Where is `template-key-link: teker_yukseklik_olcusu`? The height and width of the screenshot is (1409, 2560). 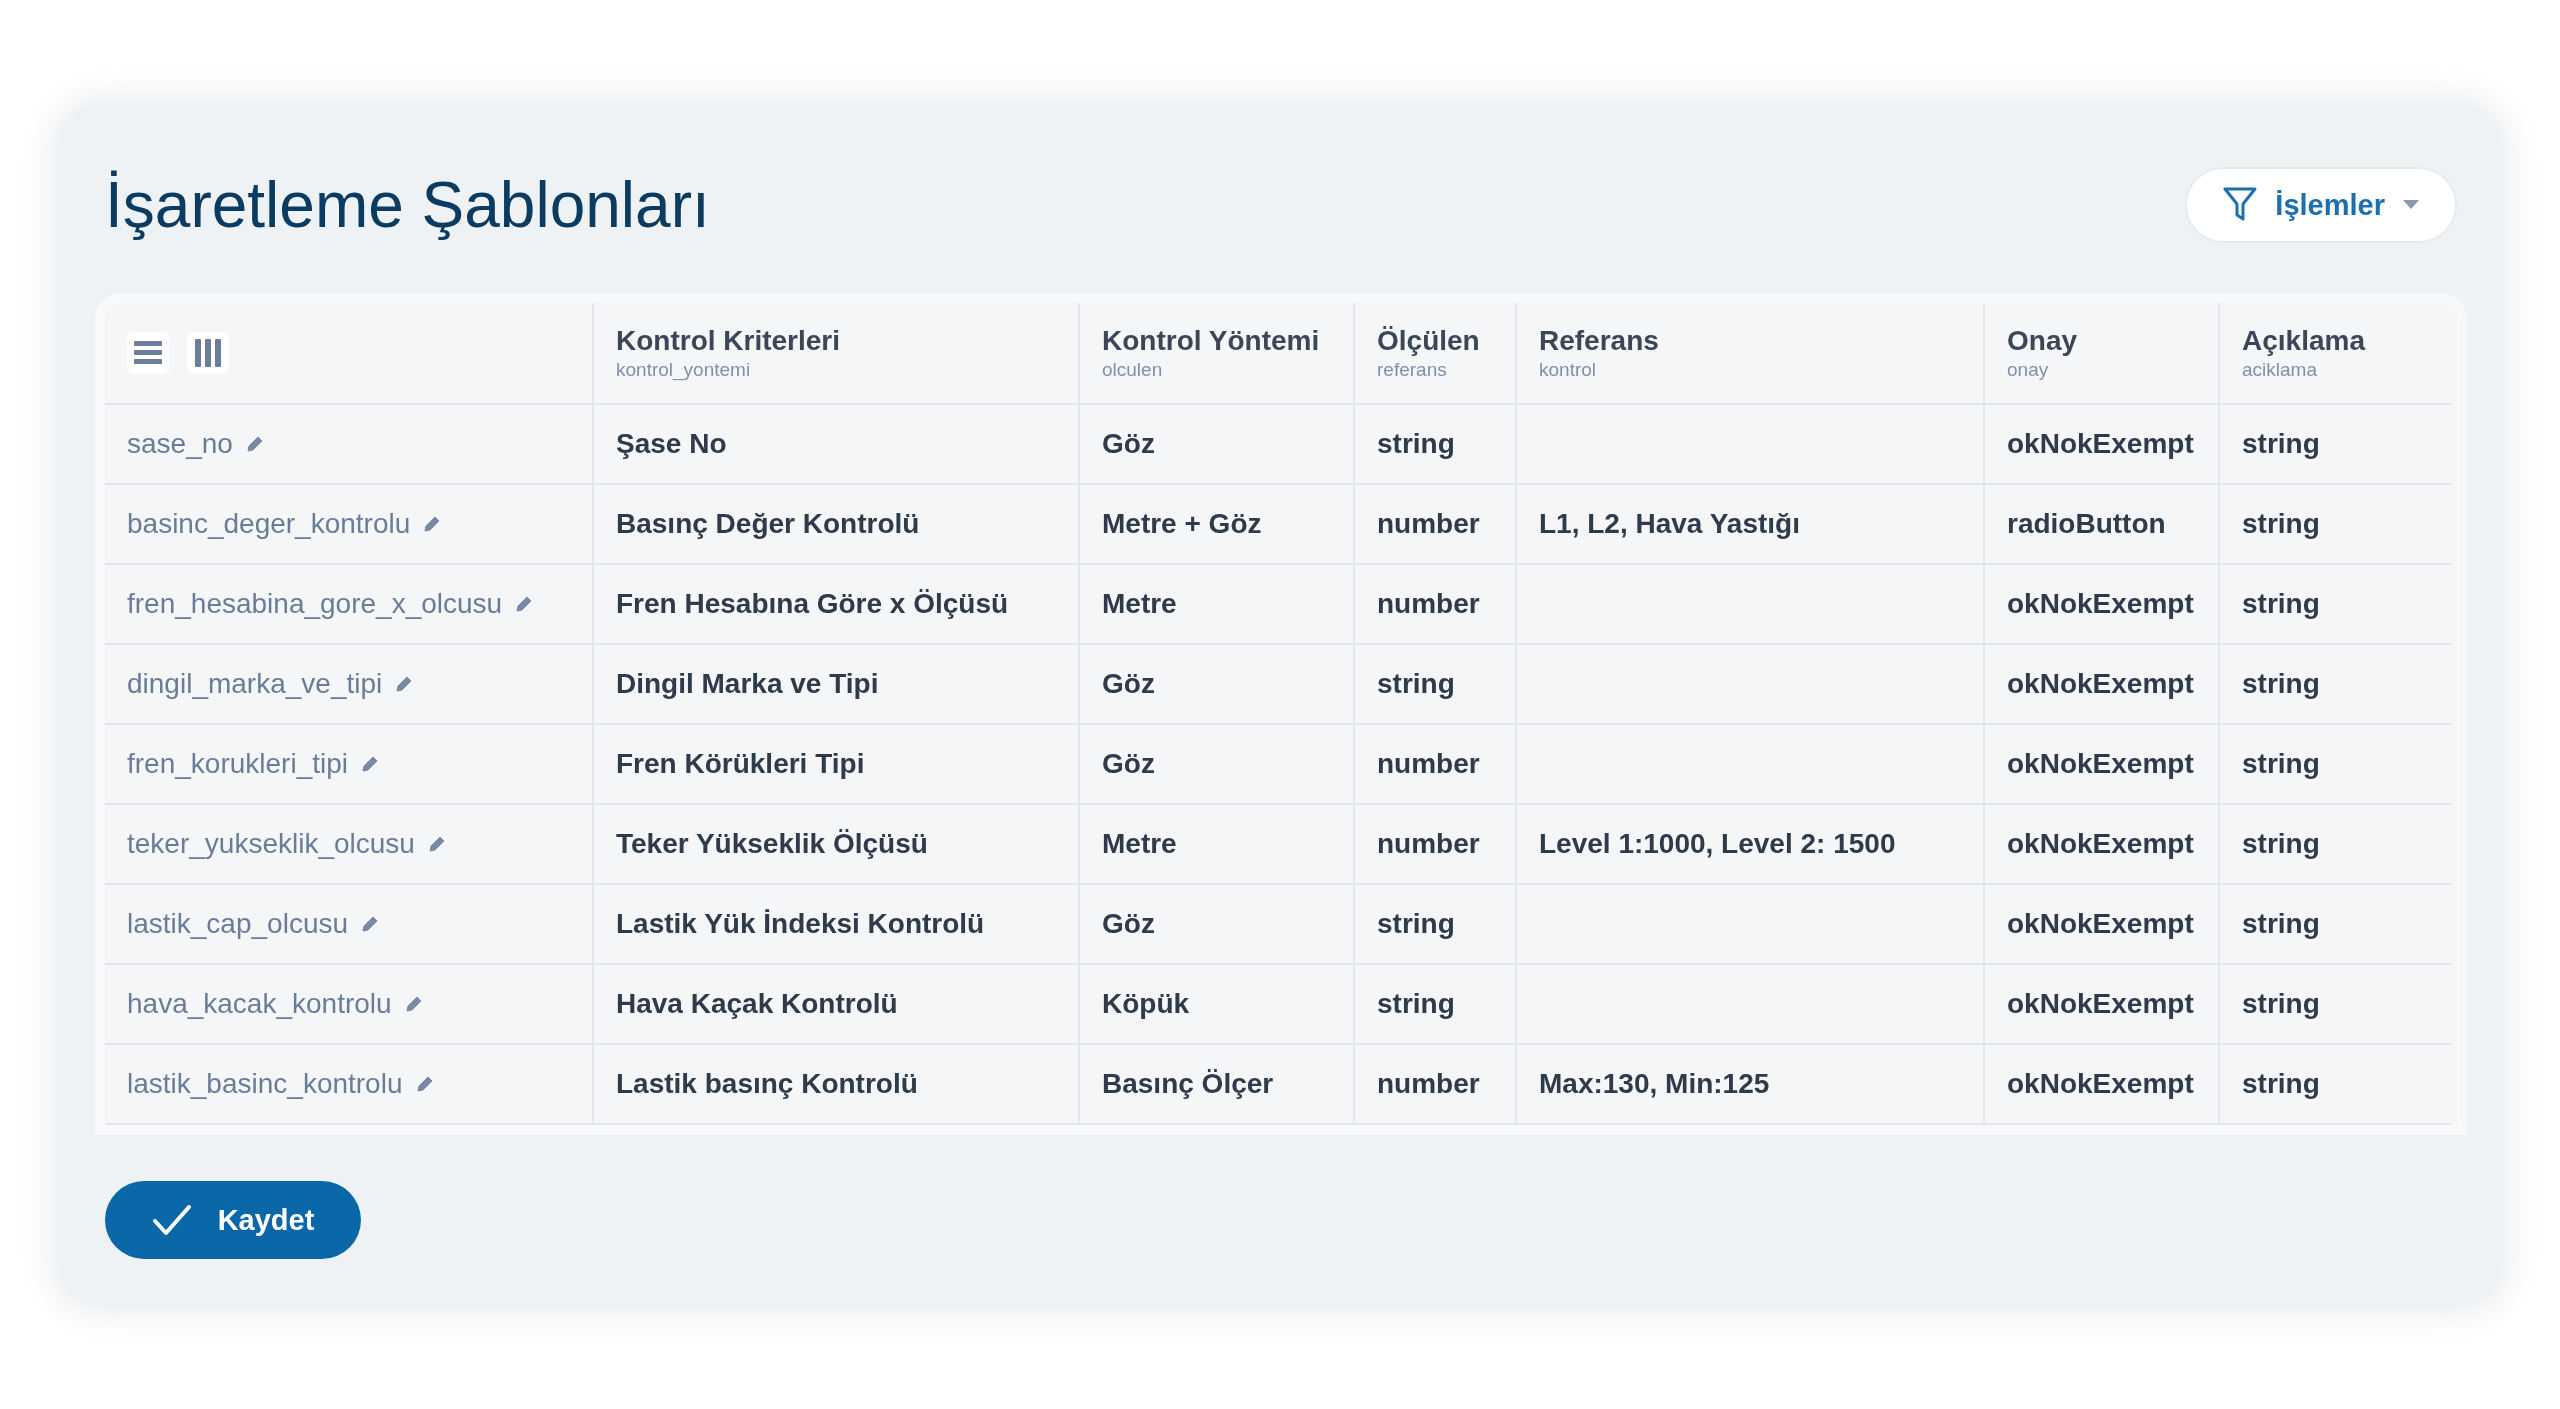 template-key-link: teker_yukseklik_olcusu is located at coordinates (271, 844).